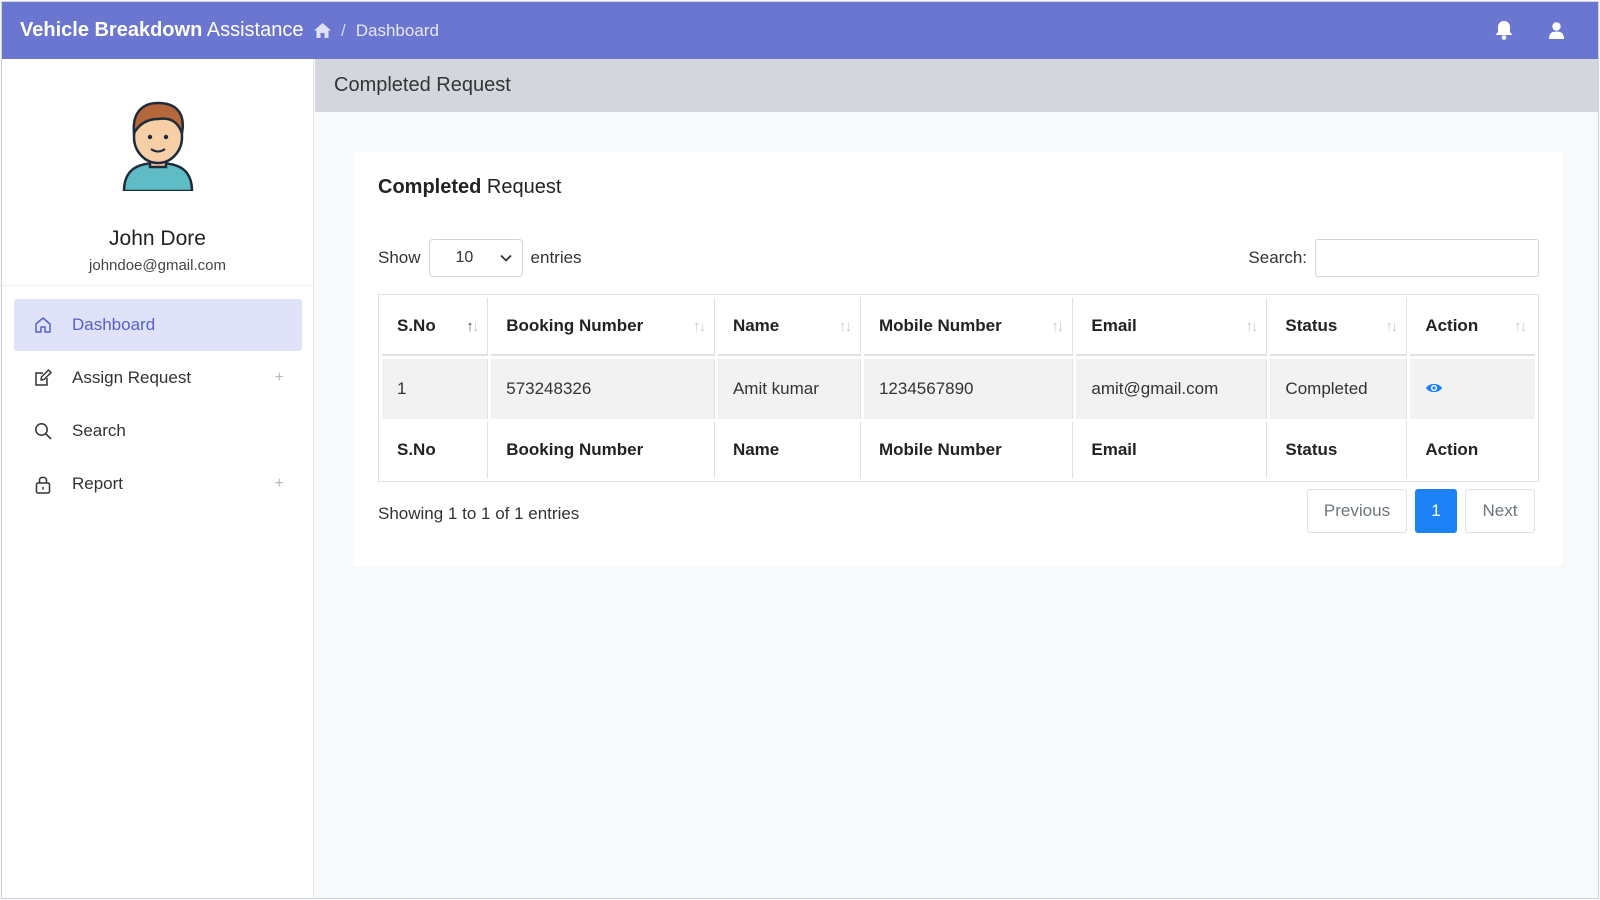 This screenshot has width=1600, height=900. What do you see at coordinates (1172, 450) in the screenshot?
I see `footer-email: Email` at bounding box center [1172, 450].